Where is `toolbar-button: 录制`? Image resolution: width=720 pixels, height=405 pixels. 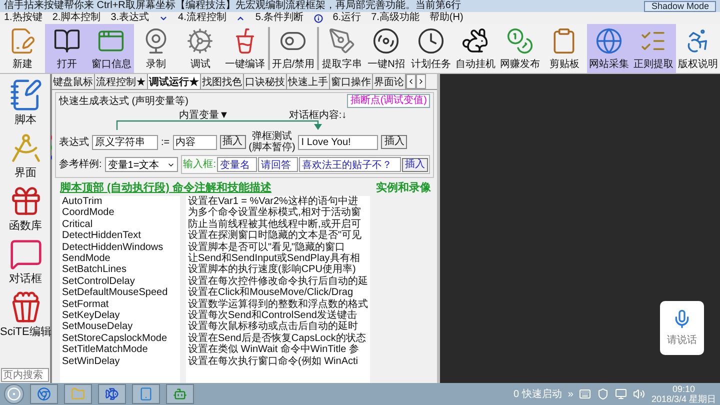 toolbar-button: 录制 is located at coordinates (156, 48).